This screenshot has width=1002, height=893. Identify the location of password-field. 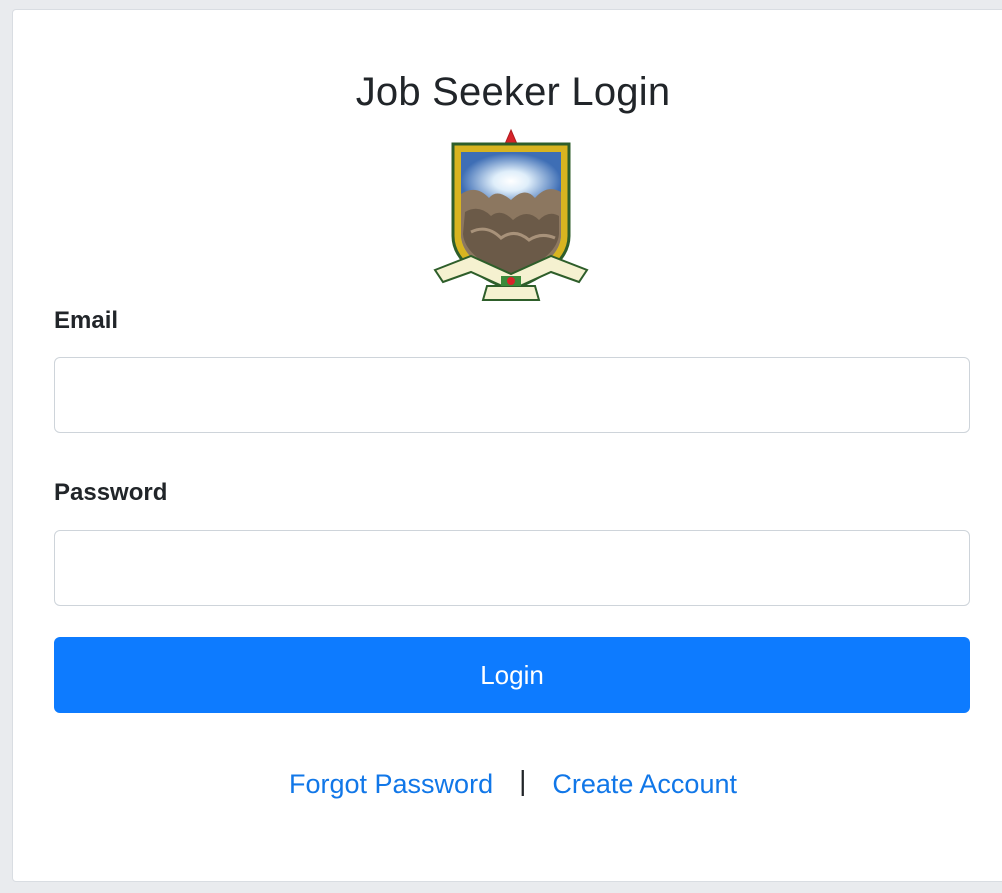
(512, 568).